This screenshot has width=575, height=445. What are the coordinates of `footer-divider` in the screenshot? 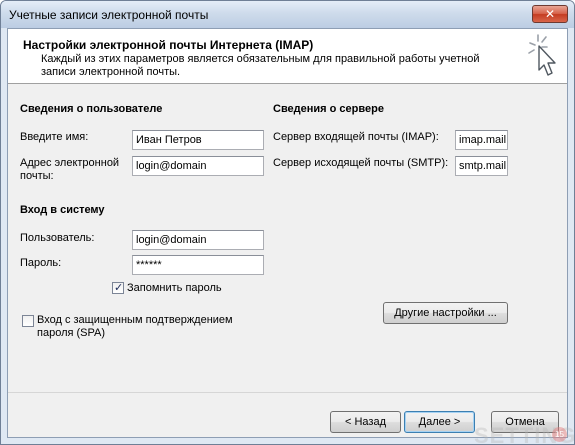 It's located at (287, 392).